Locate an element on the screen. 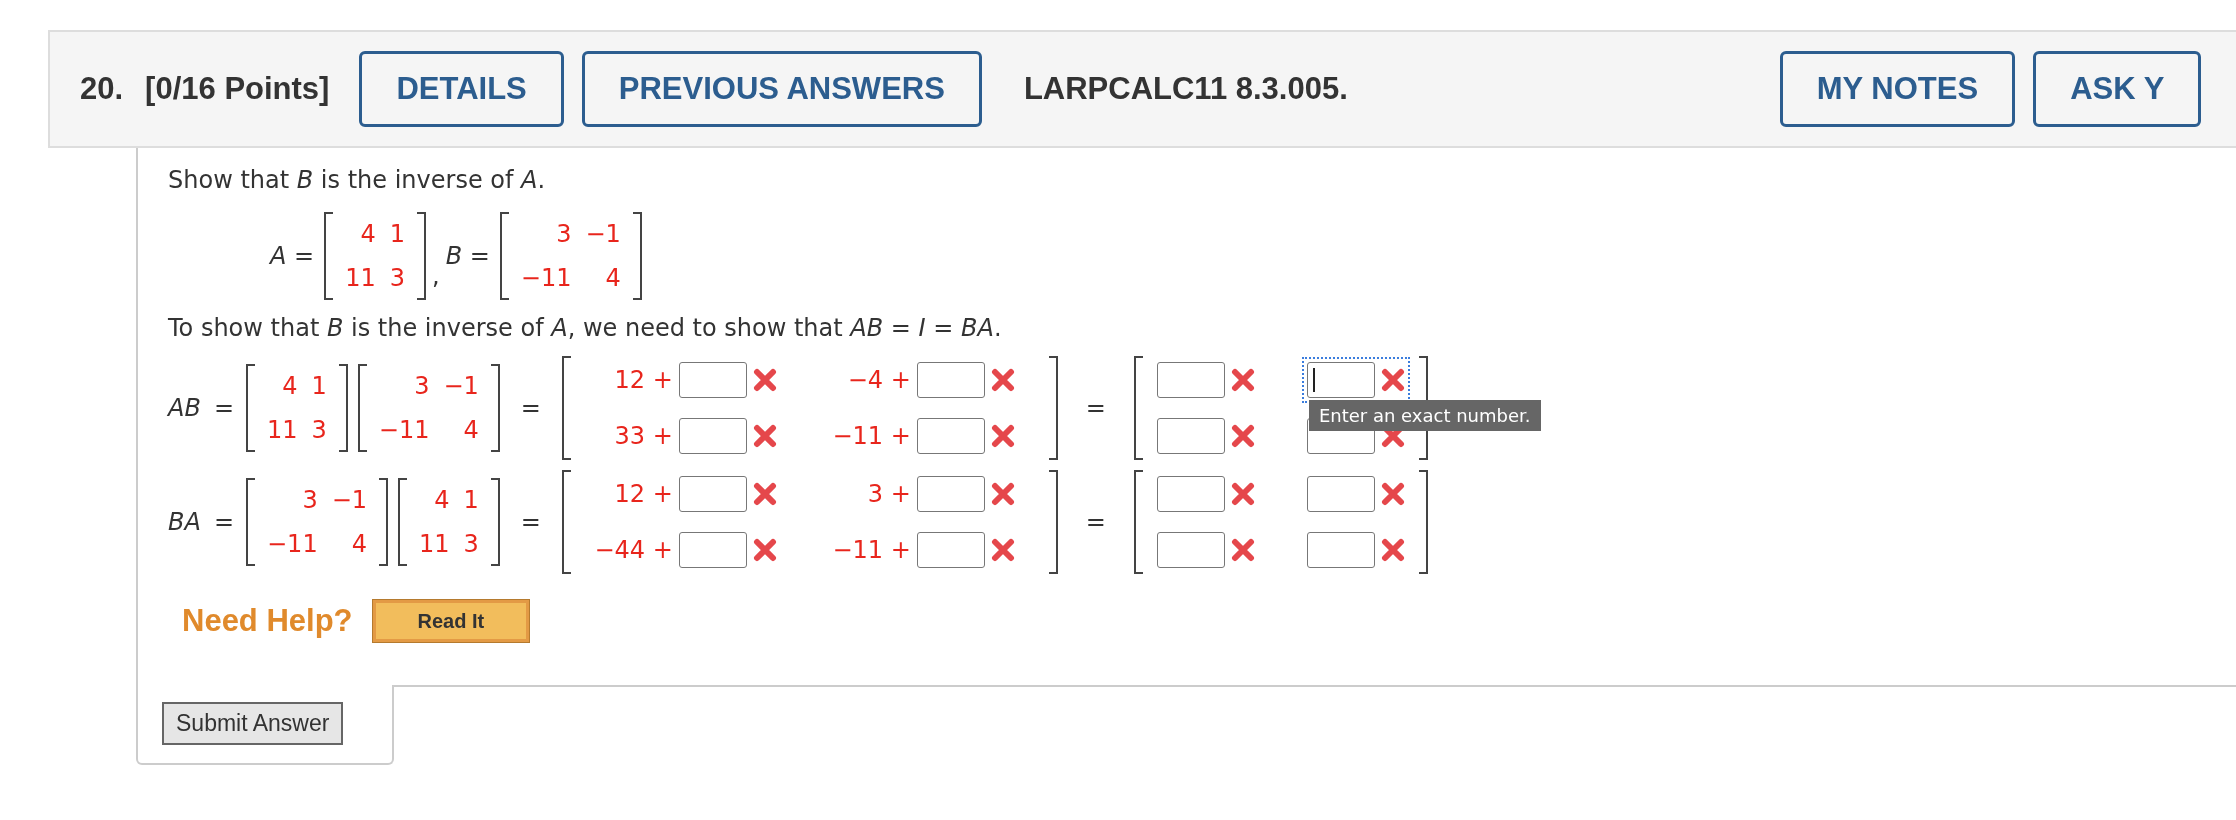 The image size is (2236, 820). header-button: DETAILS is located at coordinates (461, 89).